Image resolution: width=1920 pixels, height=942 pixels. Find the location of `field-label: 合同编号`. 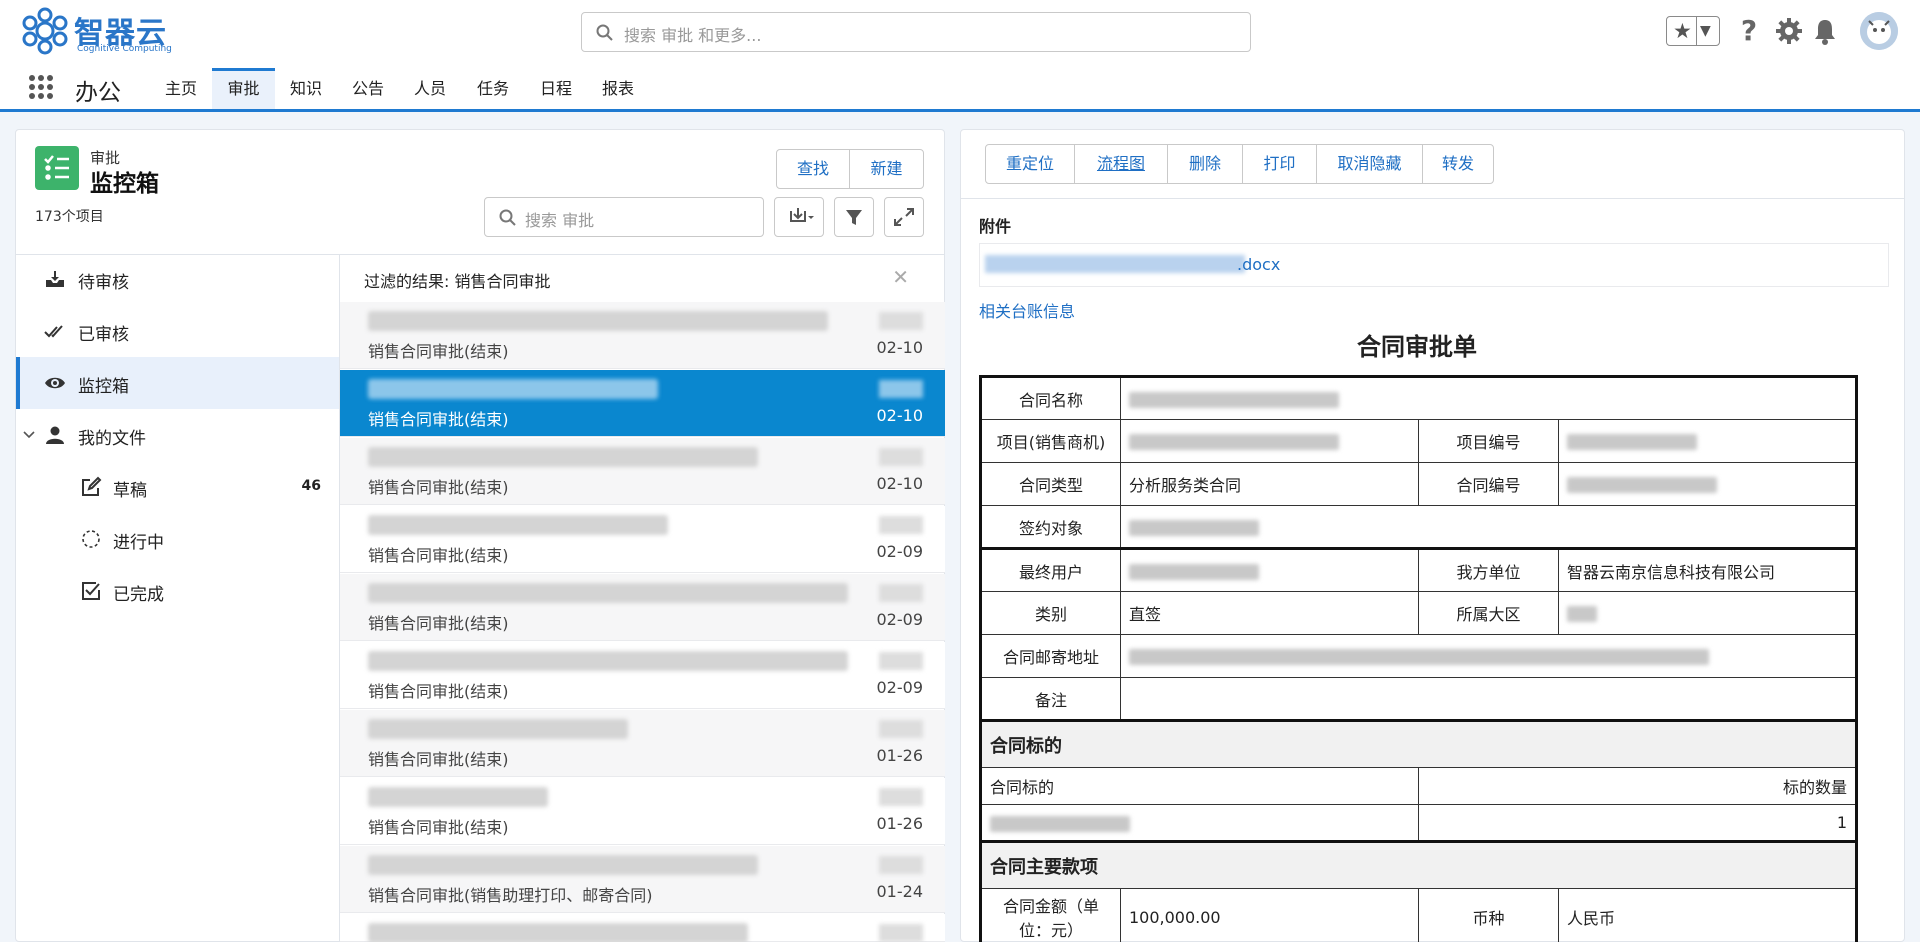

field-label: 合同编号 is located at coordinates (1488, 484).